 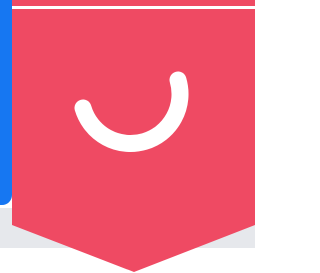 What do you see at coordinates (133, 7) in the screenshot?
I see `top-separator` at bounding box center [133, 7].